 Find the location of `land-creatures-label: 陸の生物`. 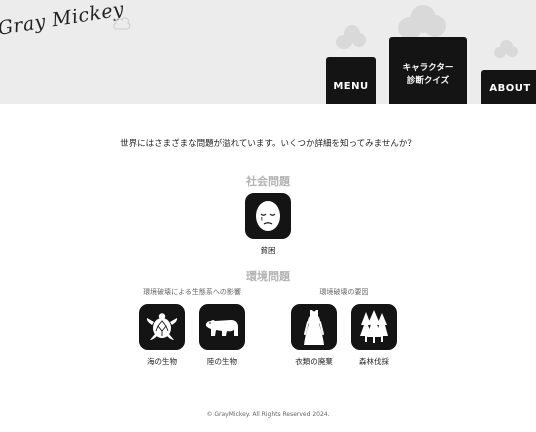

land-creatures-label: 陸の生物 is located at coordinates (222, 361).